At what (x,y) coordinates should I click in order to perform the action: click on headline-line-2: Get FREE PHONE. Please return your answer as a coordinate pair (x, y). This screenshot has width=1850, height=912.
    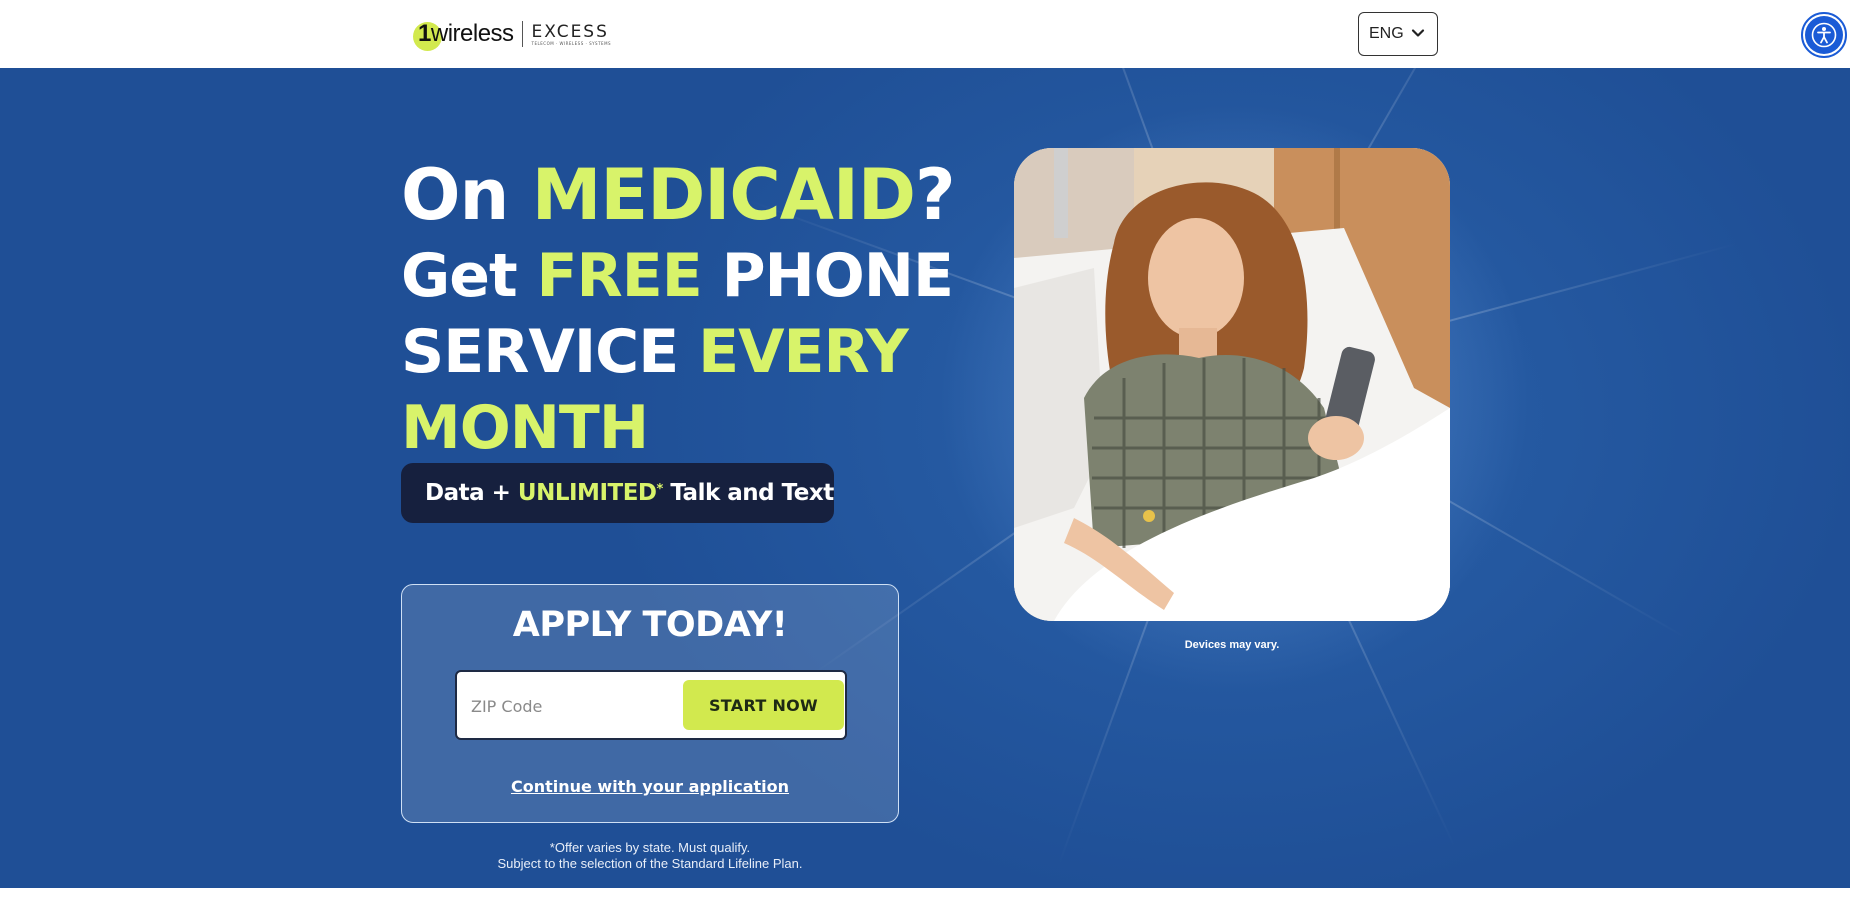
    Looking at the image, I should click on (678, 276).